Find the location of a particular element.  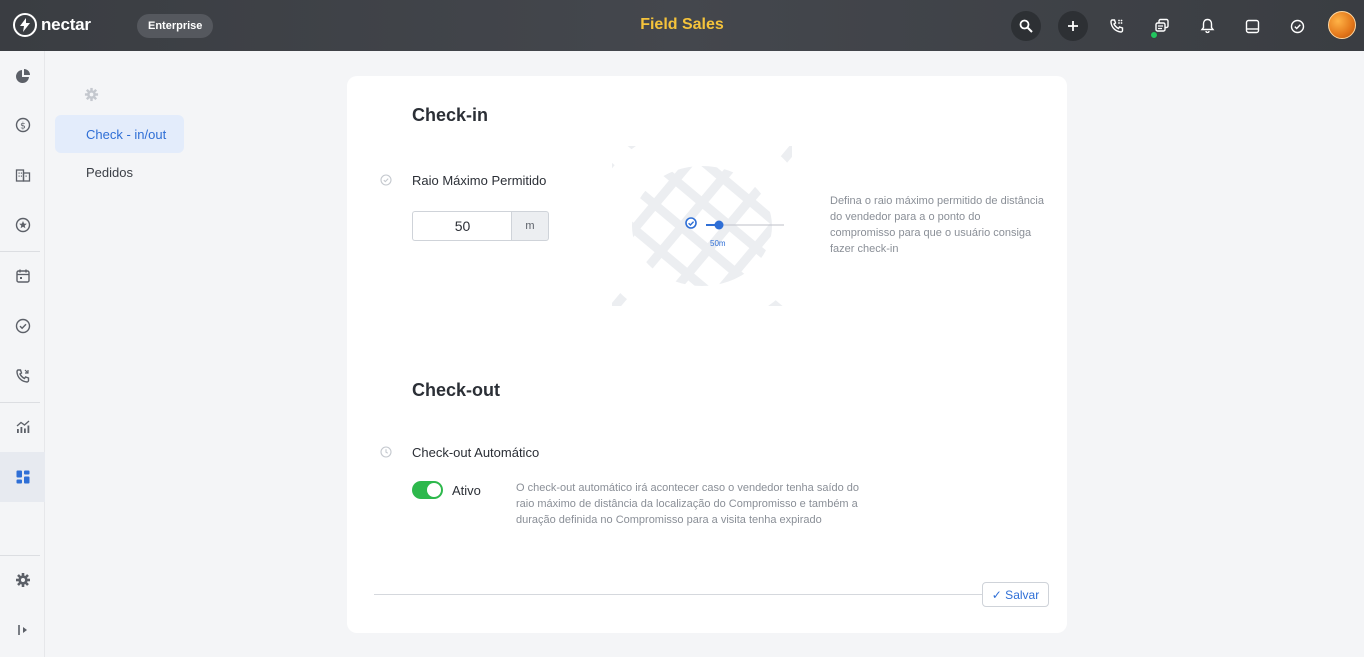

auto-checkout-label: Check-out Automático is located at coordinates (476, 452).